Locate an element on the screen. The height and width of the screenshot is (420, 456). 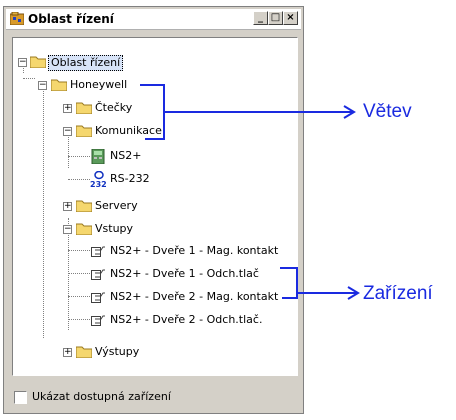
tree-node-rs232: 232 RS-232 is located at coordinates (153, 180).